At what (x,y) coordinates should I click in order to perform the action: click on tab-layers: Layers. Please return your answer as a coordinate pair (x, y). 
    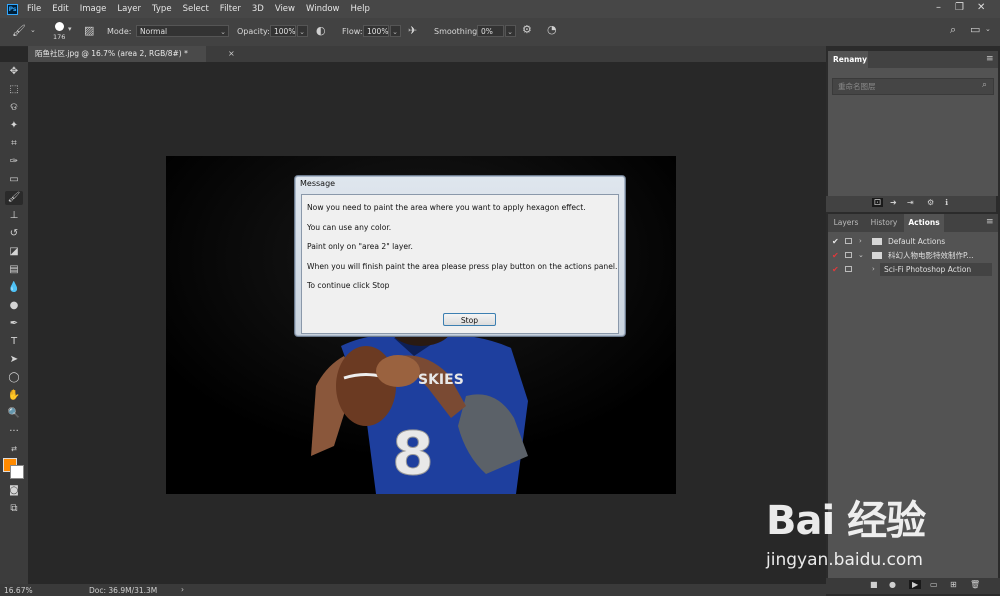
    Looking at the image, I should click on (846, 223).